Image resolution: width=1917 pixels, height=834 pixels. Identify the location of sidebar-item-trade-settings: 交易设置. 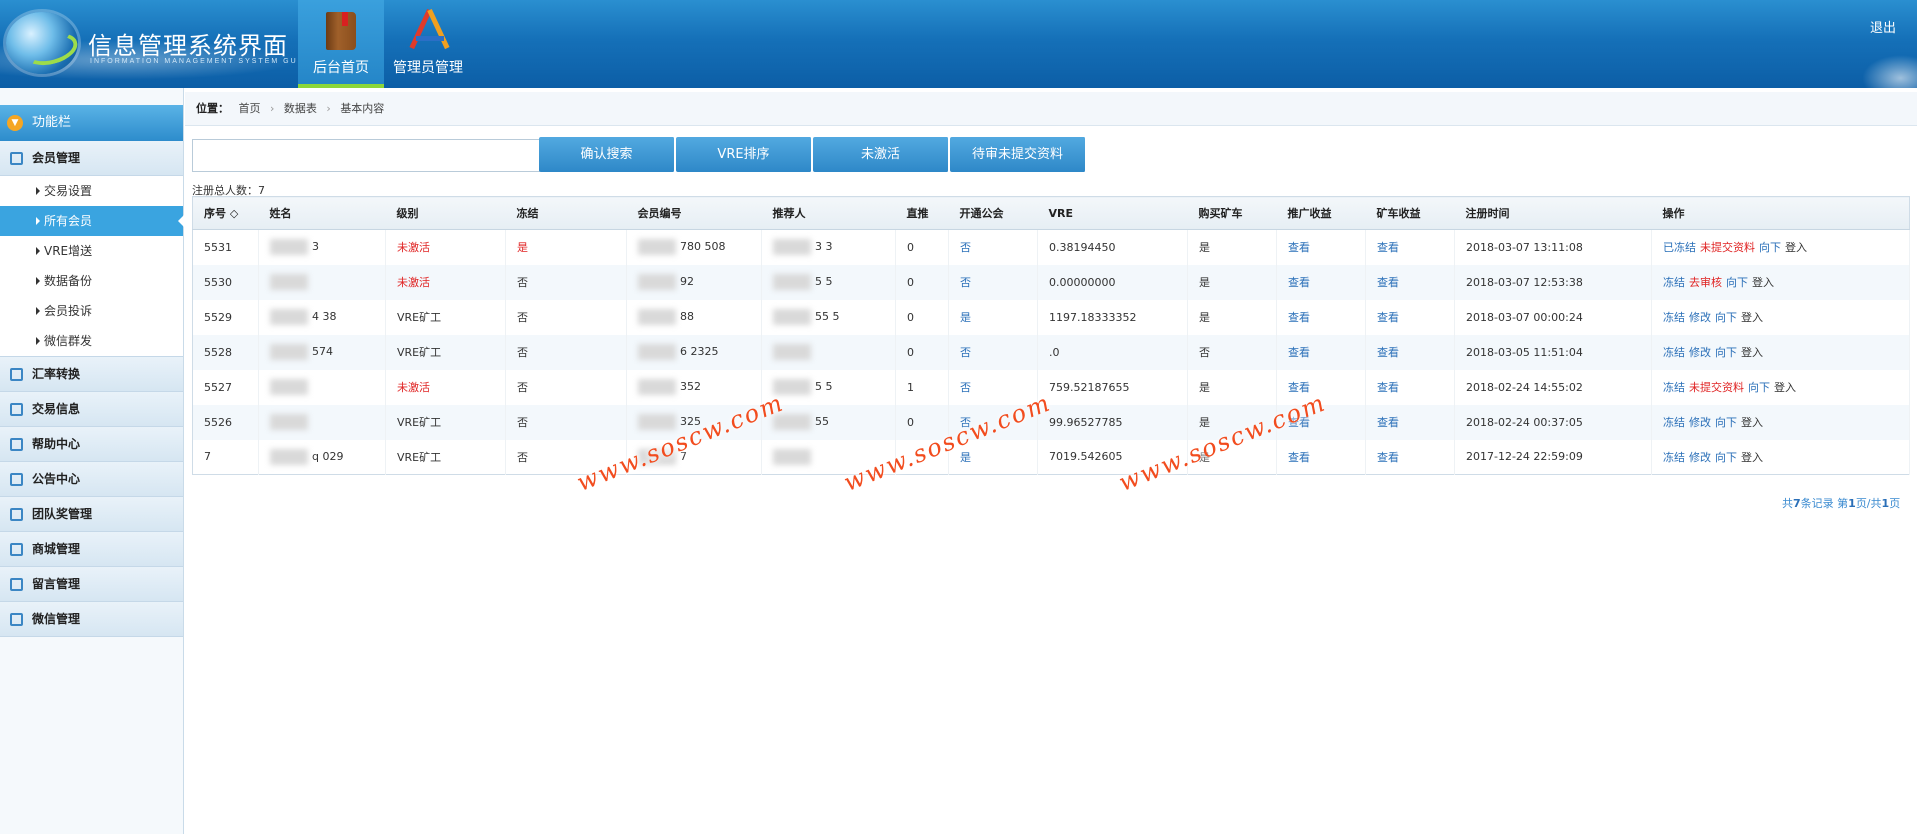
(91, 191).